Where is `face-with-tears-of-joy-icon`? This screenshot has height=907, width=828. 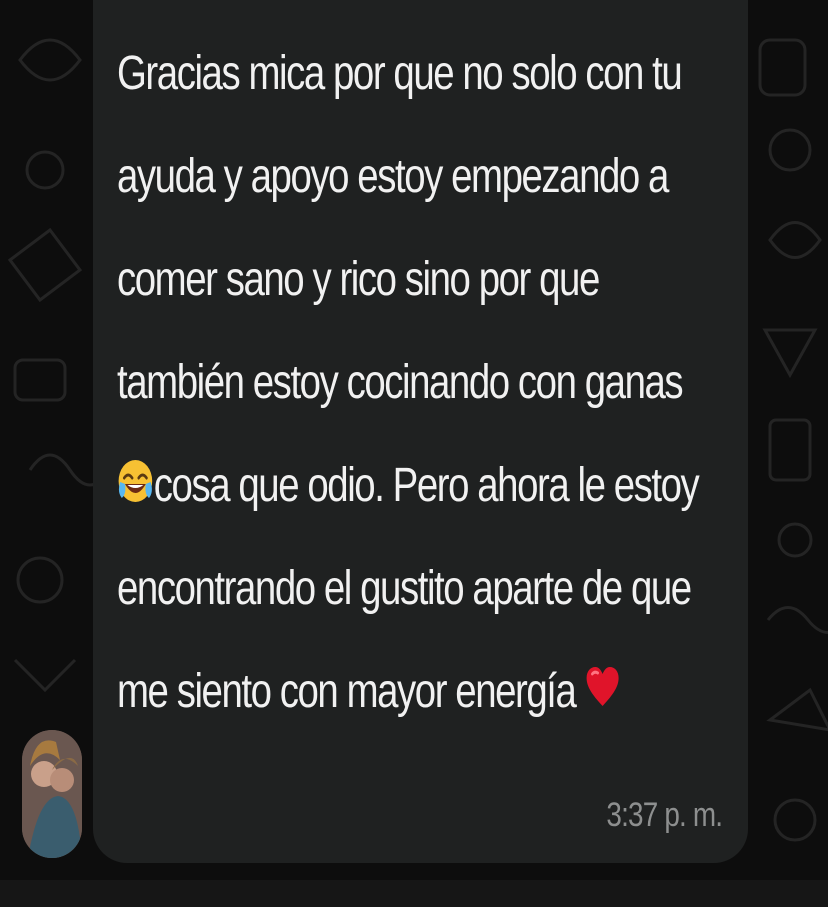 face-with-tears-of-joy-icon is located at coordinates (135, 488).